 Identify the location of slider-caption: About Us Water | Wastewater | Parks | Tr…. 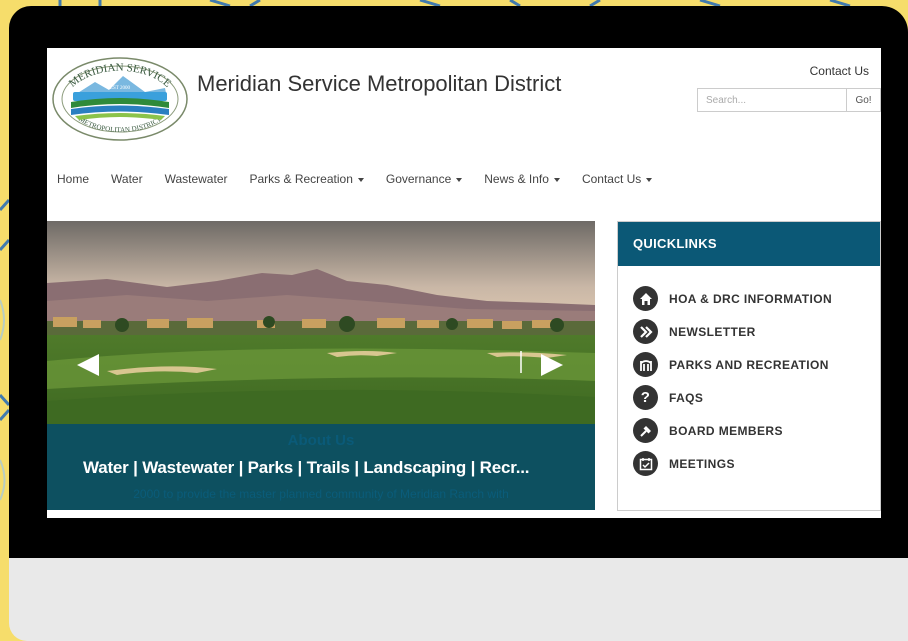
(321, 467).